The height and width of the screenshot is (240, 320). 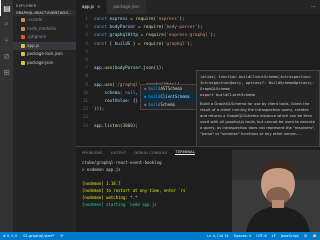 What do you see at coordinates (6, 8) in the screenshot?
I see `files-icon: ▤` at bounding box center [6, 8].